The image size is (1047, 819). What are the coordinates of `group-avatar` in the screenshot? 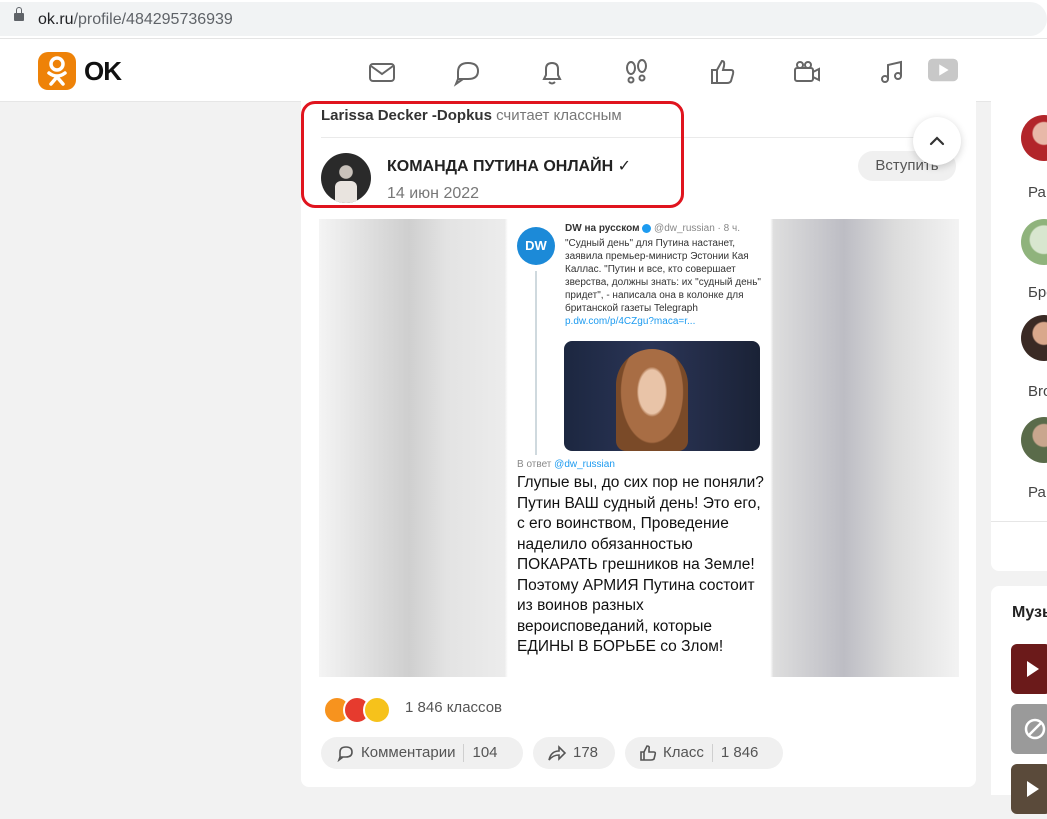 It's located at (346, 178).